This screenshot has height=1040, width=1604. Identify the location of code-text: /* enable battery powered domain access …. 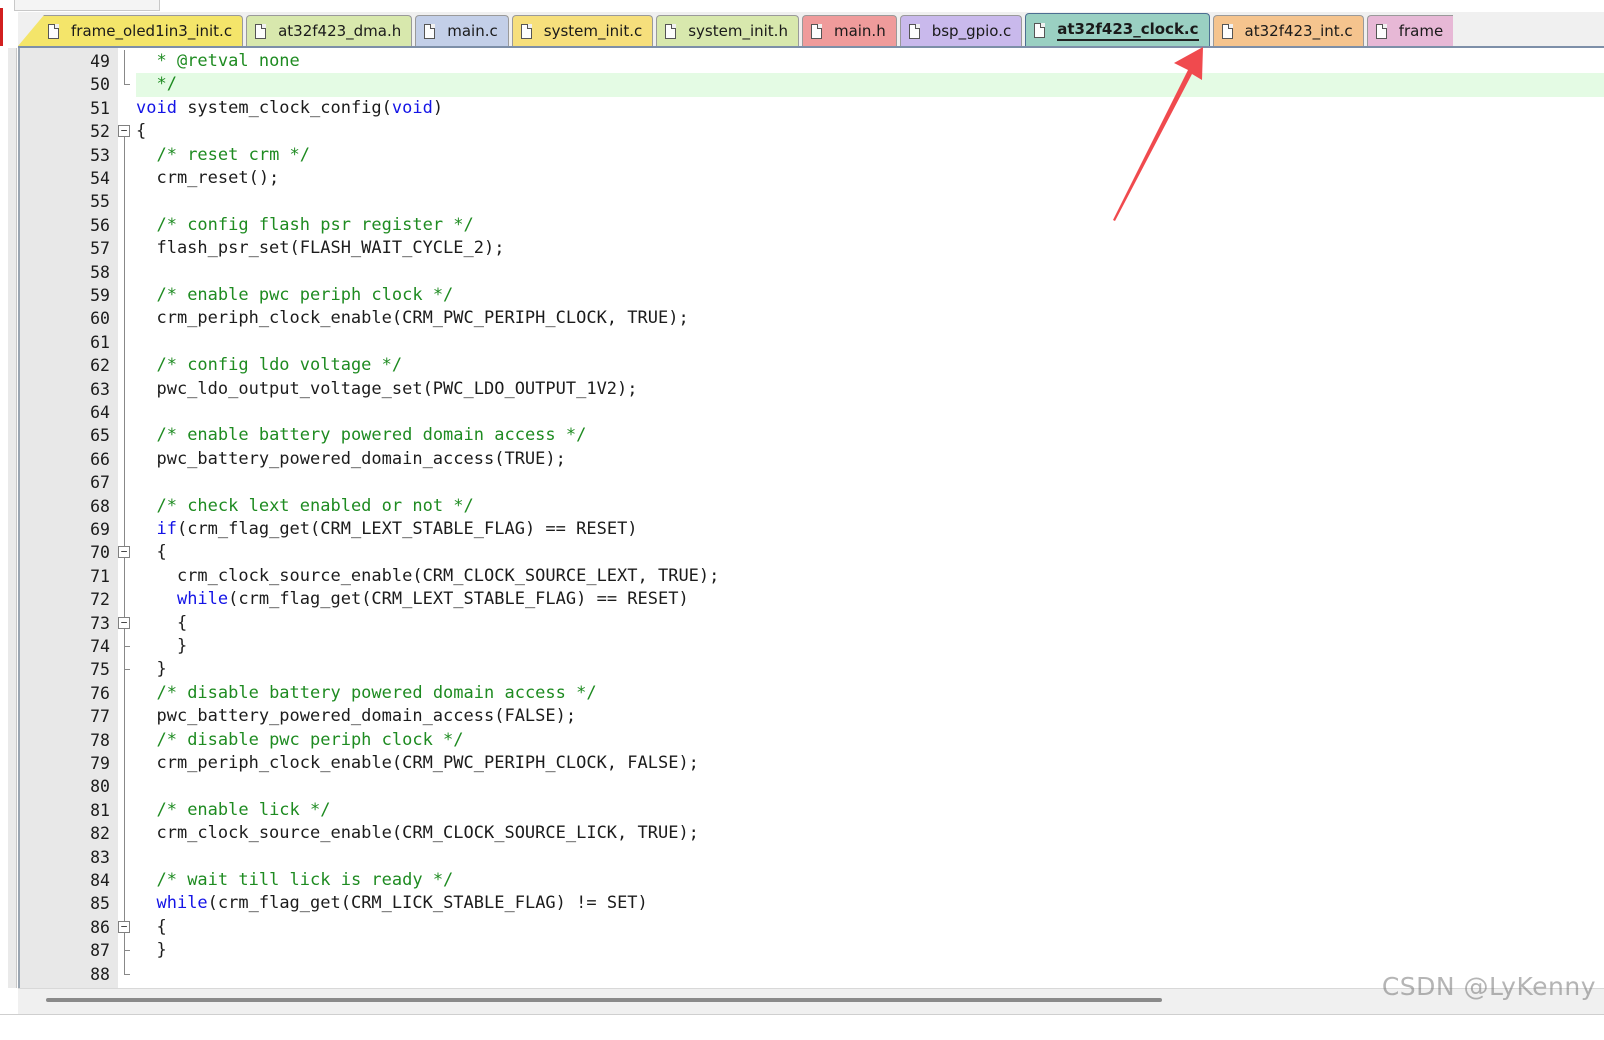
(870, 435).